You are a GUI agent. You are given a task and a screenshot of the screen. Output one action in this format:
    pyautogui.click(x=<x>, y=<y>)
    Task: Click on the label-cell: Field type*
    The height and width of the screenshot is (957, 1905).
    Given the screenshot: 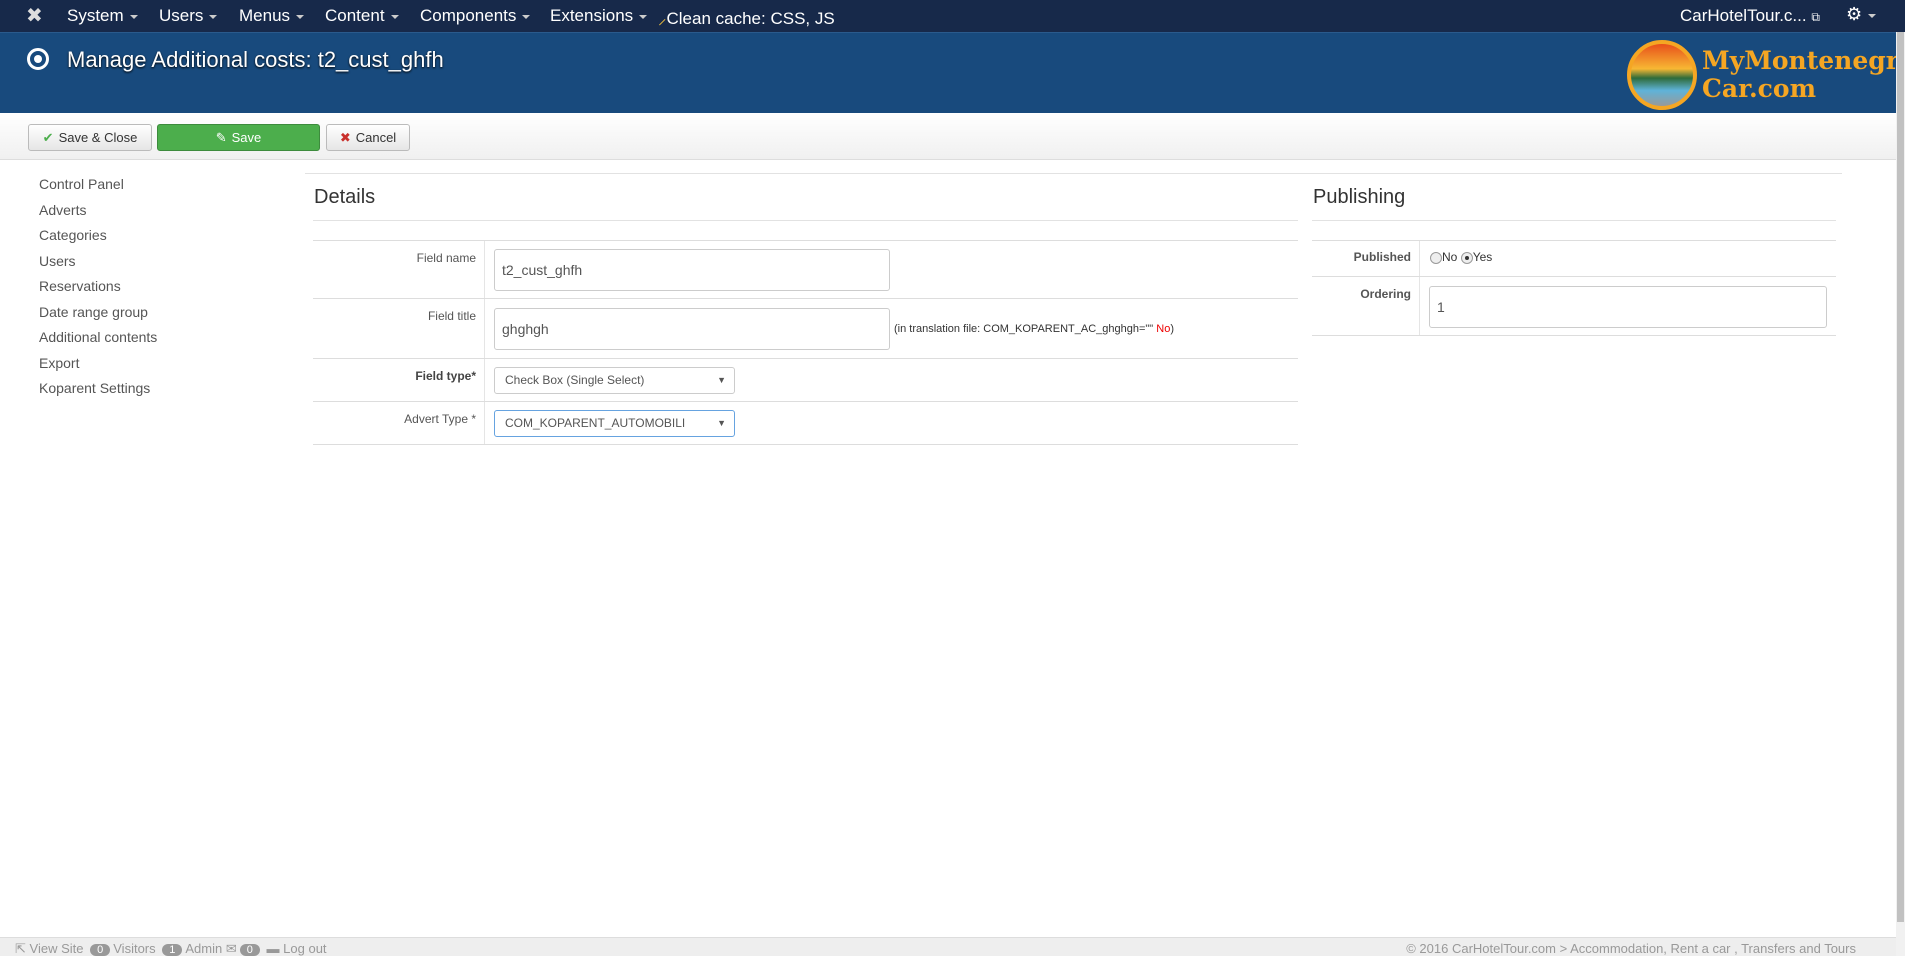 What is the action you would take?
    pyautogui.click(x=399, y=380)
    